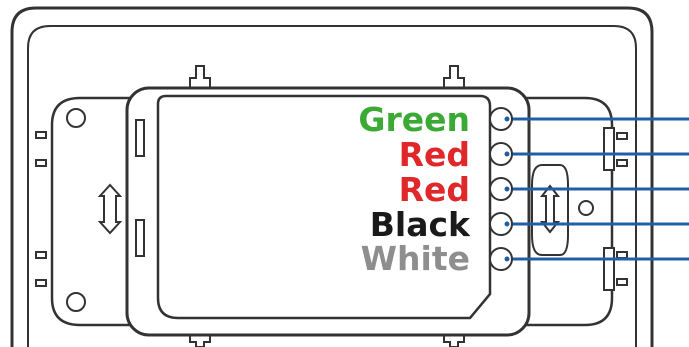 This screenshot has height=347, width=689. Describe the element at coordinates (586, 208) in the screenshot. I see `mounting-hole-right` at that location.